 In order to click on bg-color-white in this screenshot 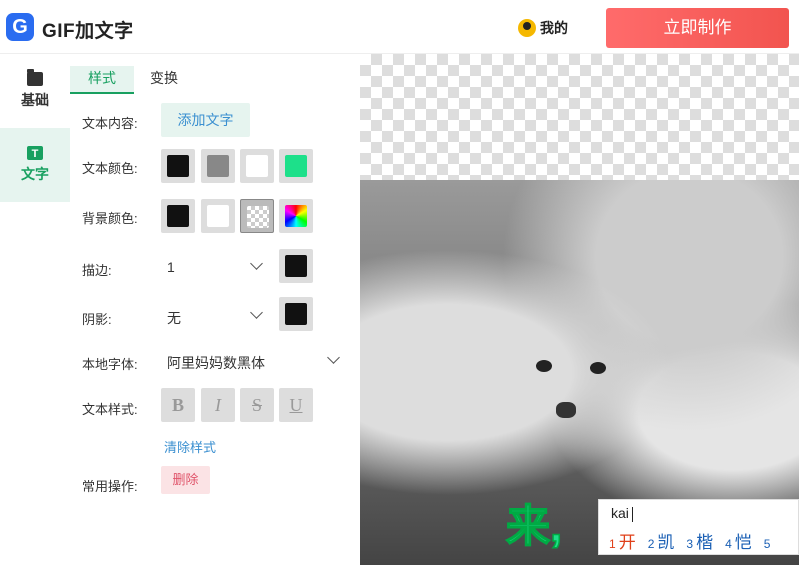, I will do `click(218, 216)`.